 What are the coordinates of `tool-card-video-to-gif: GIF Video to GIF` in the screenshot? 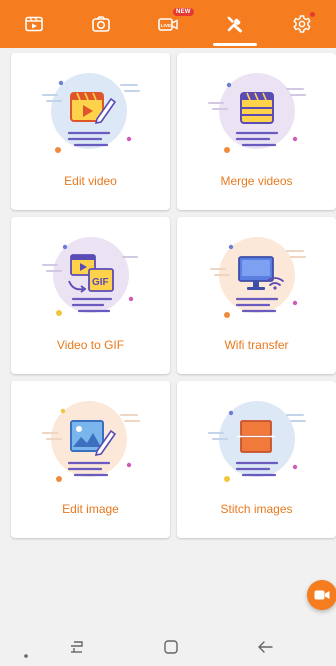 It's located at (90, 295).